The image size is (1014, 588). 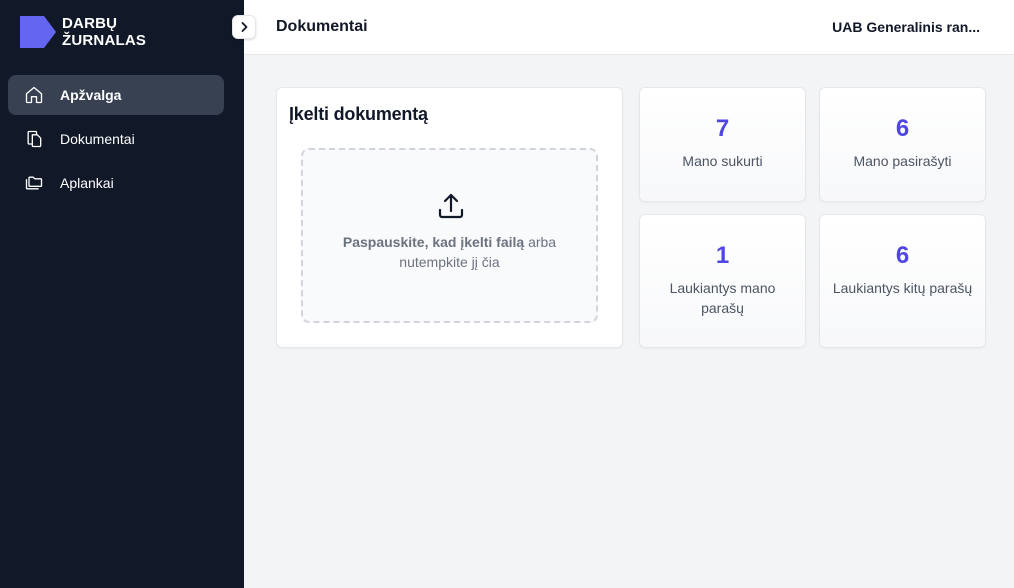 I want to click on sidebar-item-dokumentai: Dokumentai, so click(x=116, y=139).